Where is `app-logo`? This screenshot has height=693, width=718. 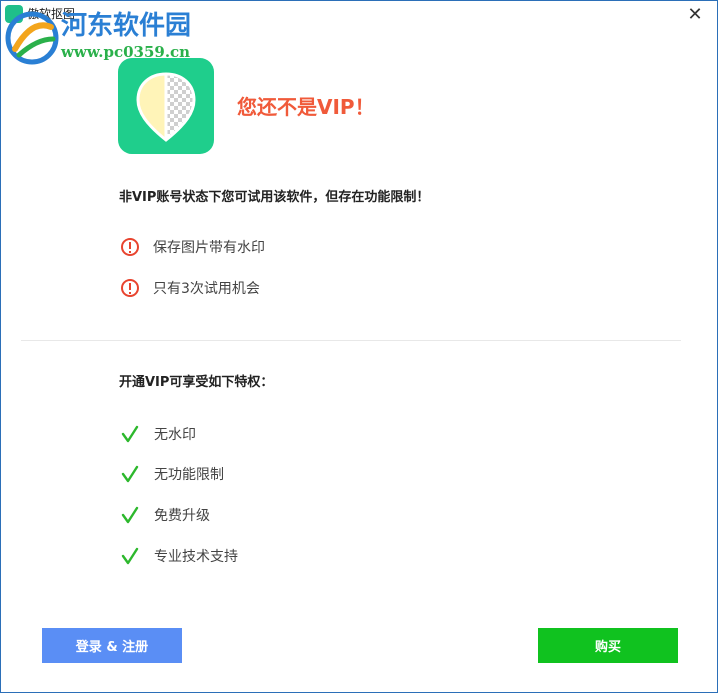 app-logo is located at coordinates (166, 106).